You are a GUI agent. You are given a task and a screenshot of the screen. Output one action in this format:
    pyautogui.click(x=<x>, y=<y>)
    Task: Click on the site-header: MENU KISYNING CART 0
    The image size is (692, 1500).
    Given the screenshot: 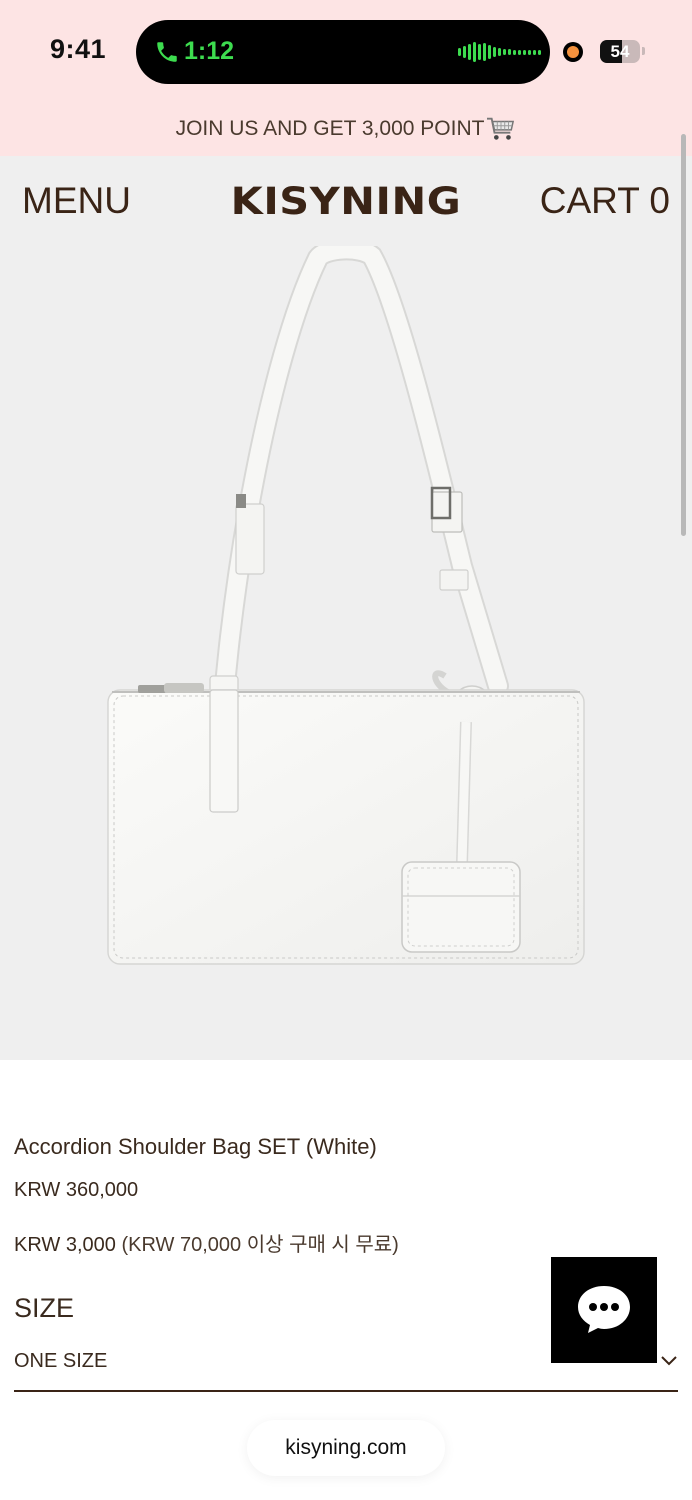 What is the action you would take?
    pyautogui.click(x=346, y=201)
    